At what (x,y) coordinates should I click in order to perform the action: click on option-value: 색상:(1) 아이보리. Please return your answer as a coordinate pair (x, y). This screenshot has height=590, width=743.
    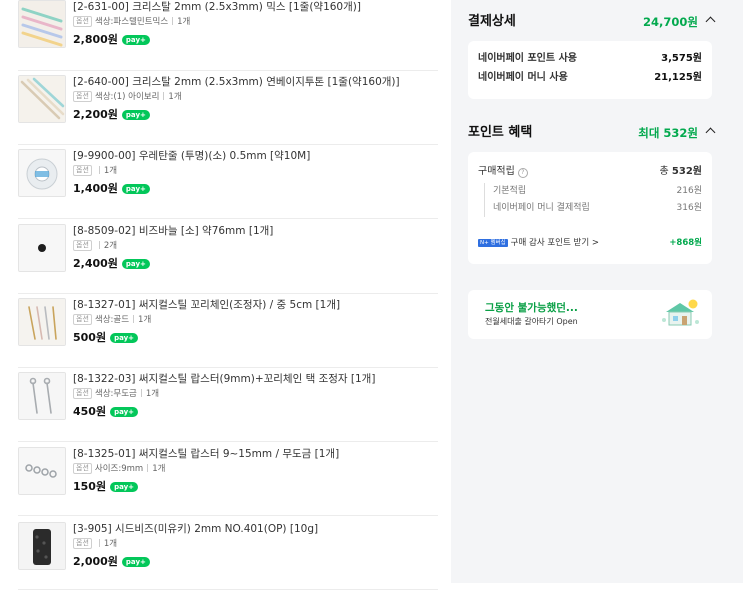
    Looking at the image, I should click on (127, 97).